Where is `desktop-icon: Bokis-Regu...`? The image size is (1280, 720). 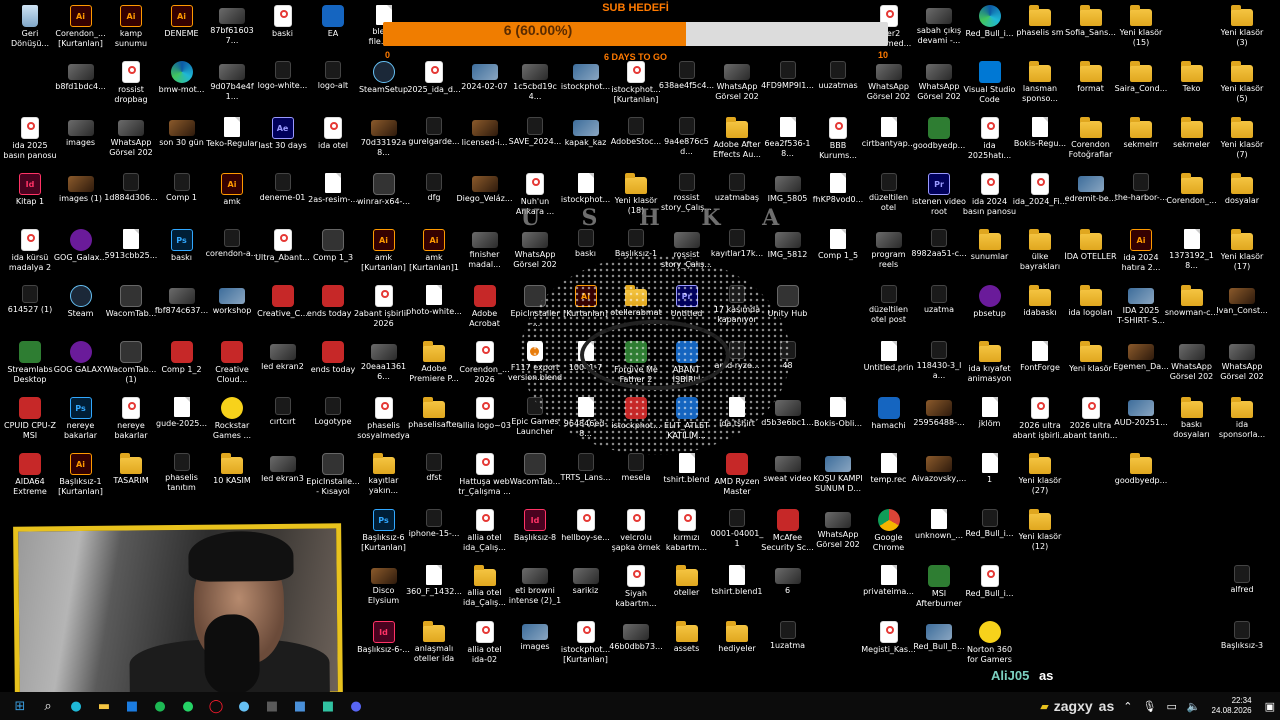
desktop-icon: Bokis-Regu... is located at coordinates (1040, 139).